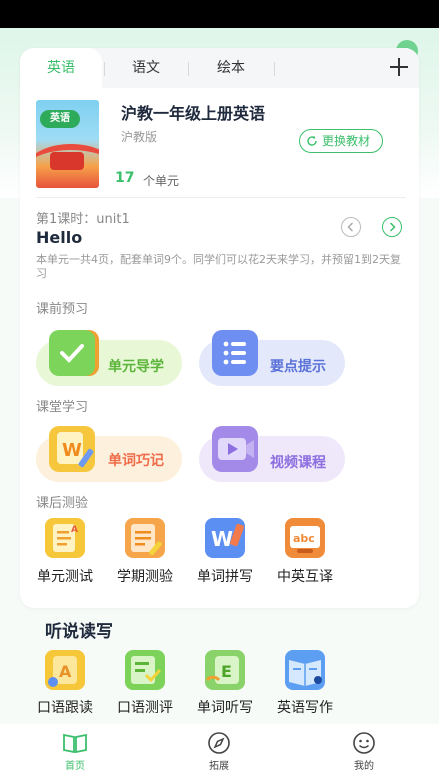 Image resolution: width=439 pixels, height=782 pixels. What do you see at coordinates (305, 577) in the screenshot?
I see `translation-label: 中英互译` at bounding box center [305, 577].